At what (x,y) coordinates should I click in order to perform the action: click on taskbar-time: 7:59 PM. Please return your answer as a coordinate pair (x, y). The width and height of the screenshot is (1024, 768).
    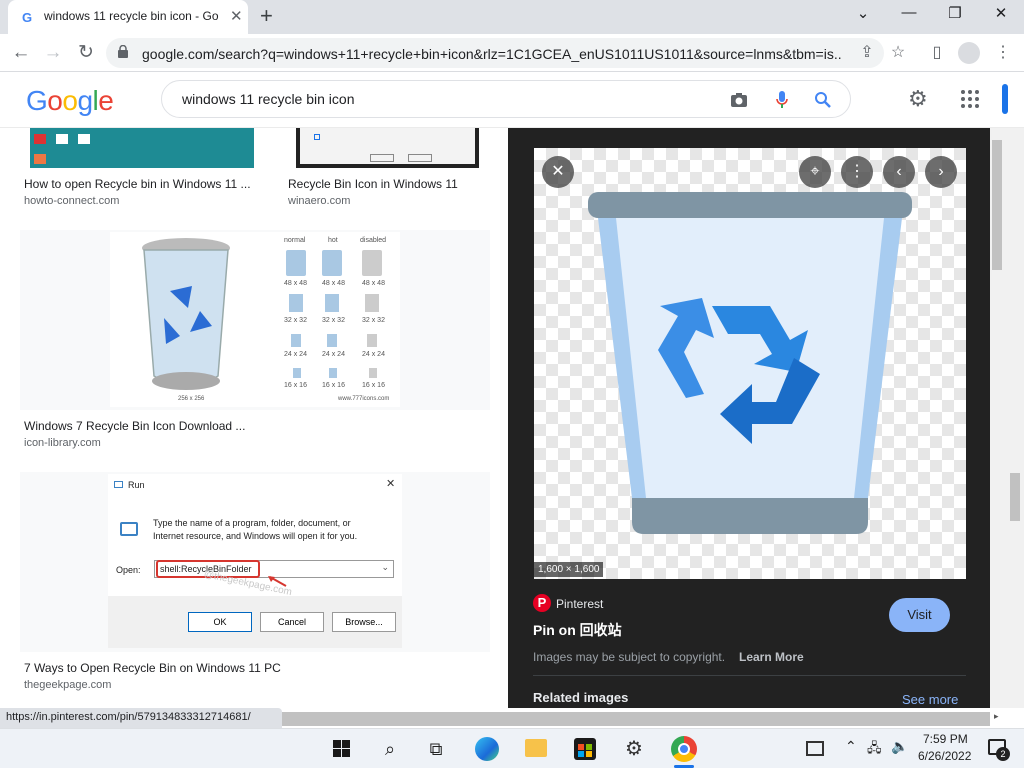
    Looking at the image, I should click on (945, 739).